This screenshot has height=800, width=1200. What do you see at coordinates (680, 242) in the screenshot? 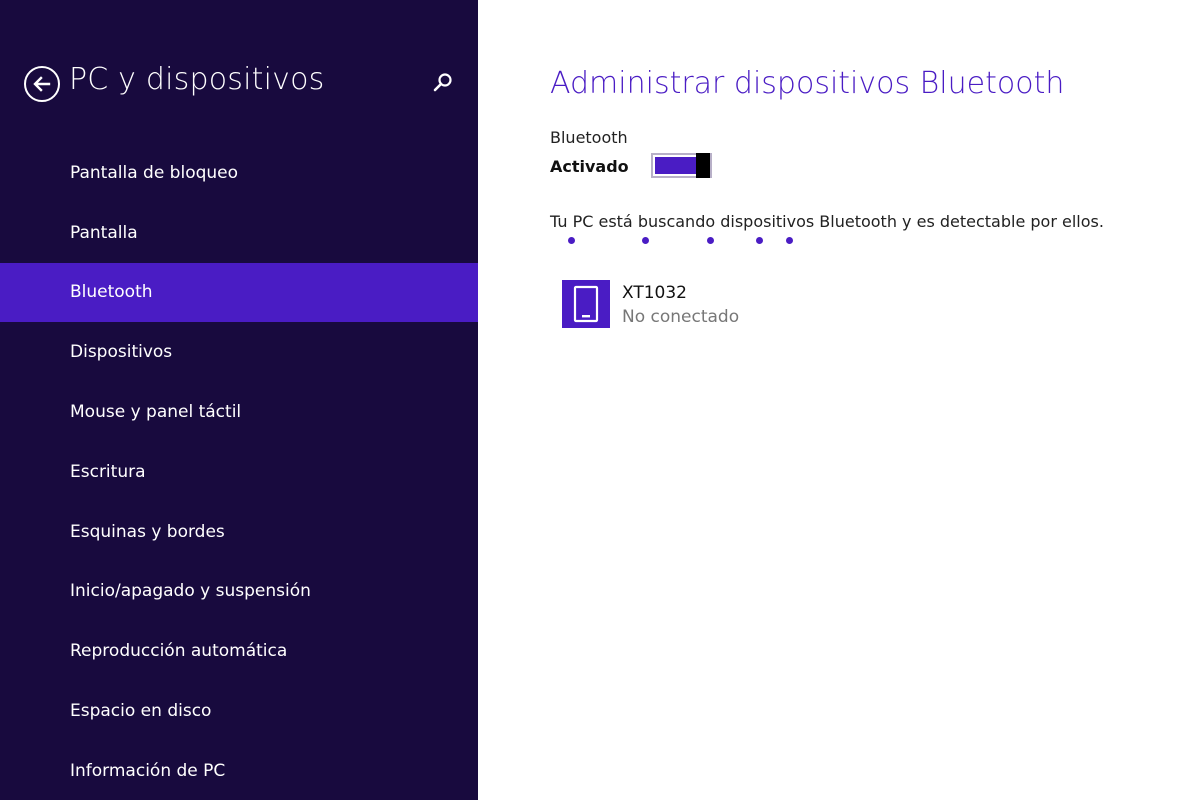
I see `searching-progress-dots` at bounding box center [680, 242].